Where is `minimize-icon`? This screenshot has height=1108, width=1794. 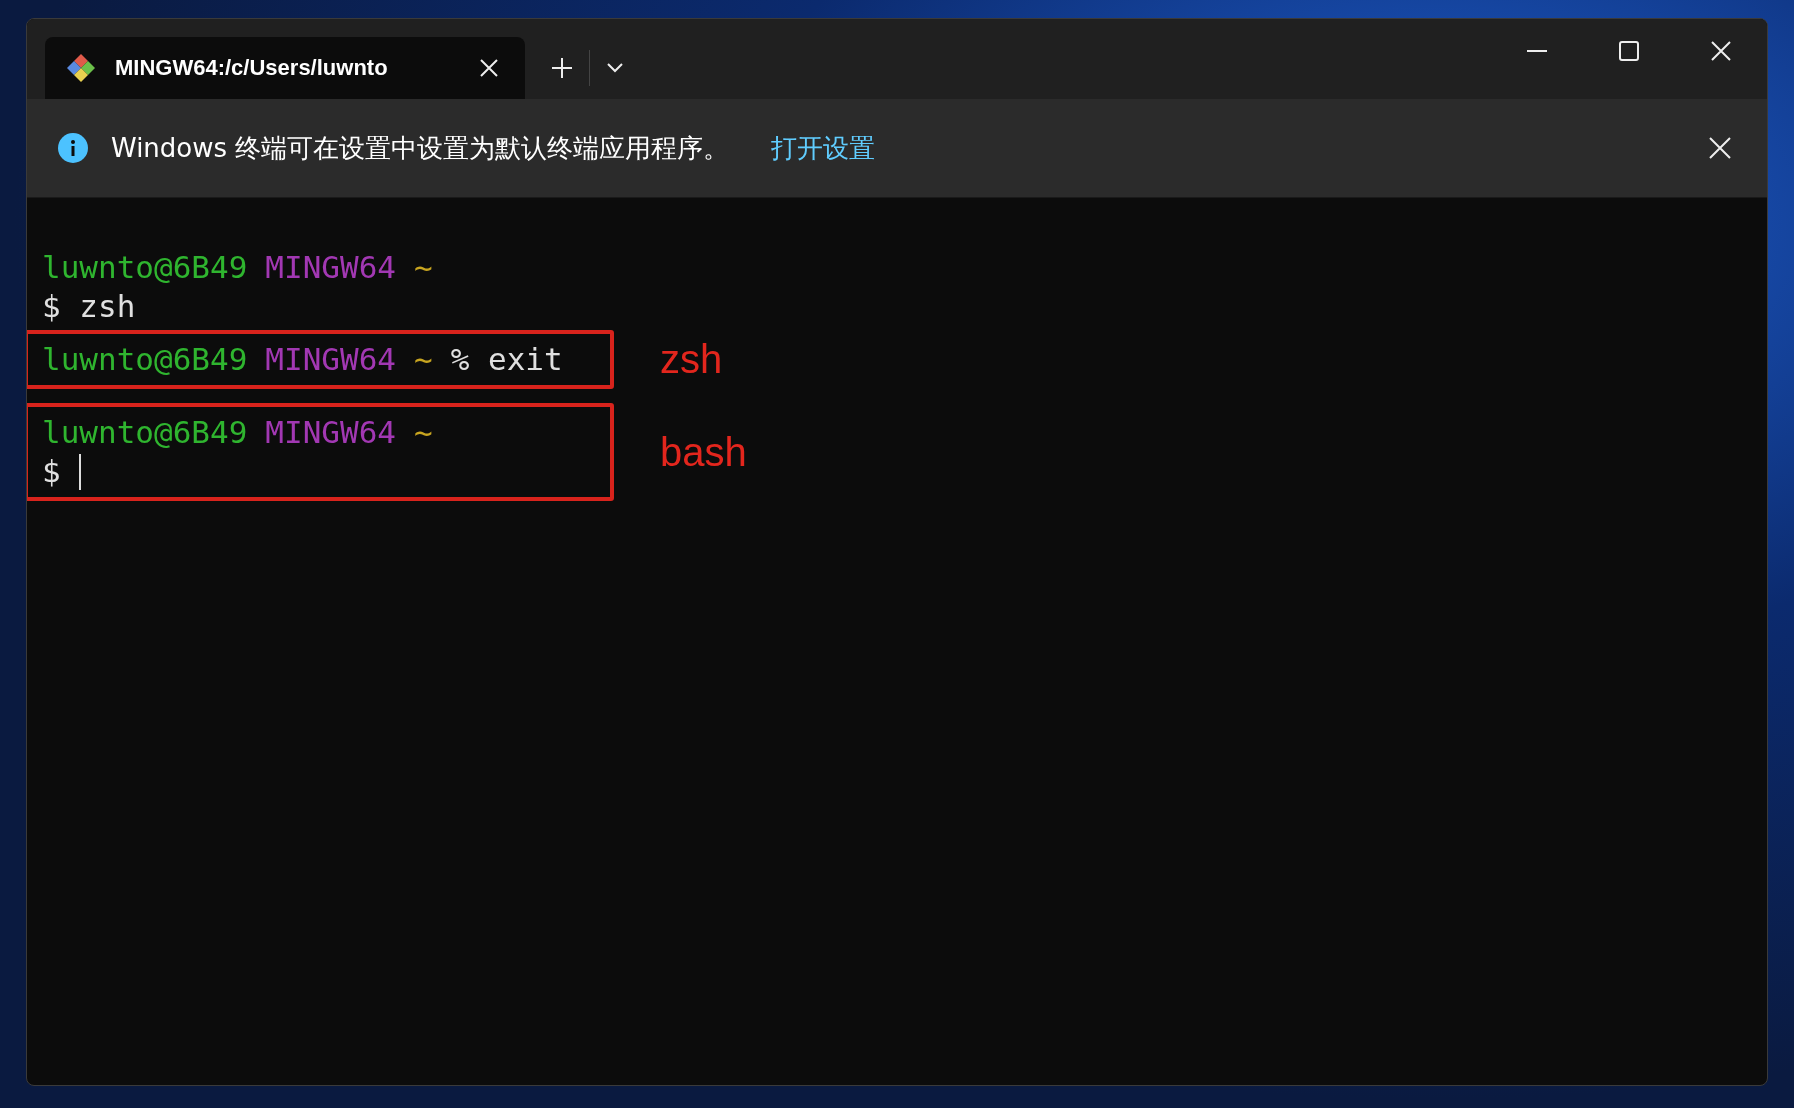
minimize-icon is located at coordinates (1537, 51).